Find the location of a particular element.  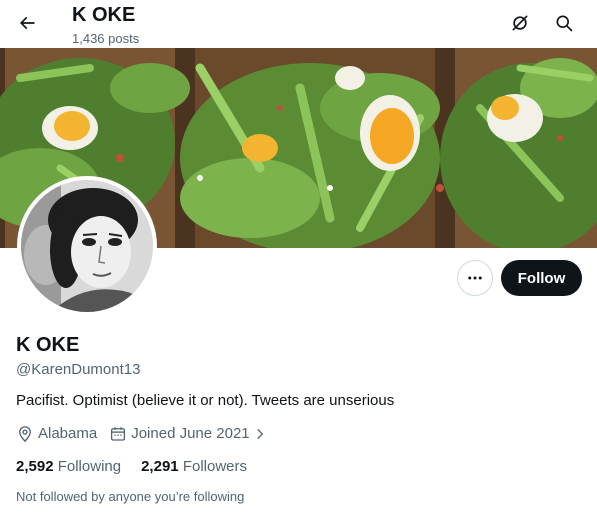

joined-item: Joined June 2021 is located at coordinates (189, 434).